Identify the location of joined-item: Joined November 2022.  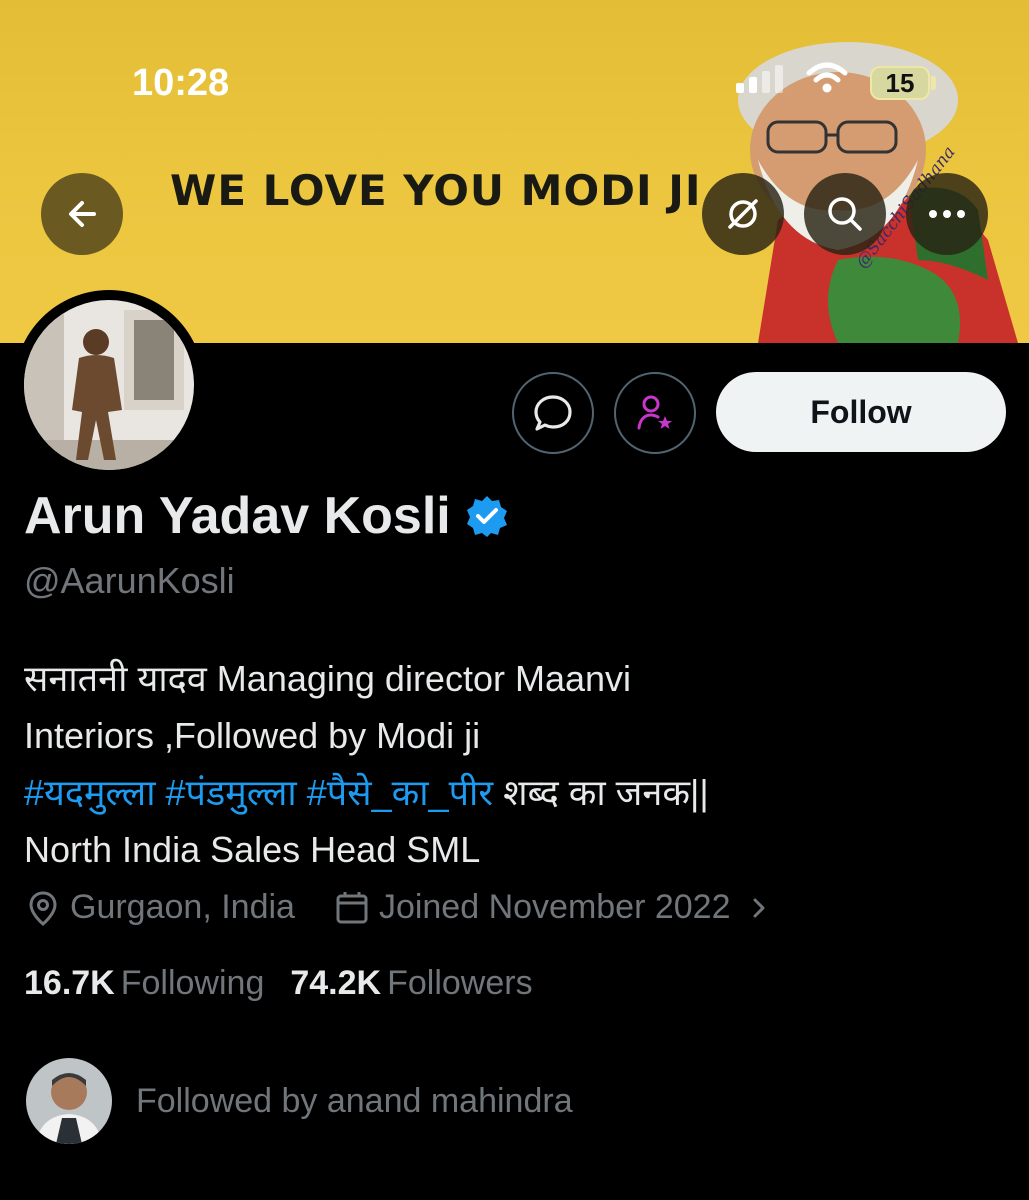
(553, 907).